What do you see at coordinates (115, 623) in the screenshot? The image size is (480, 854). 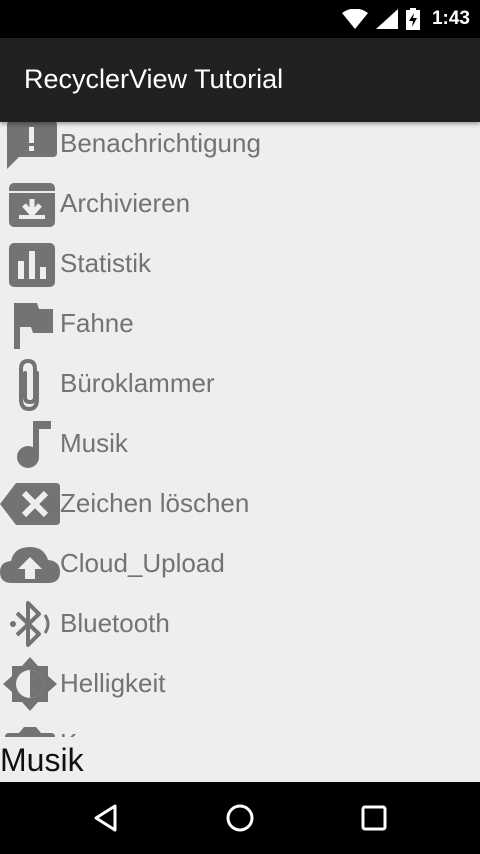 I see `list-item-label: Bluetooth` at bounding box center [115, 623].